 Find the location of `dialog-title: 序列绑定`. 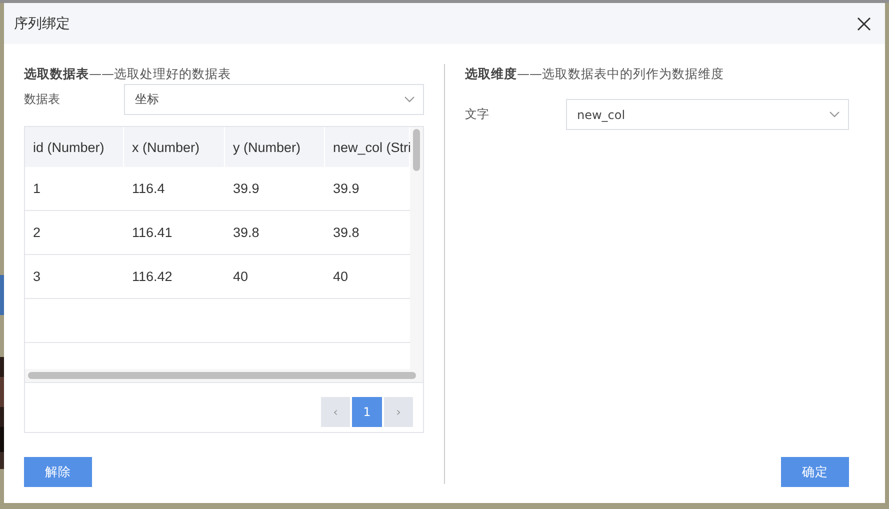

dialog-title: 序列绑定 is located at coordinates (42, 23).